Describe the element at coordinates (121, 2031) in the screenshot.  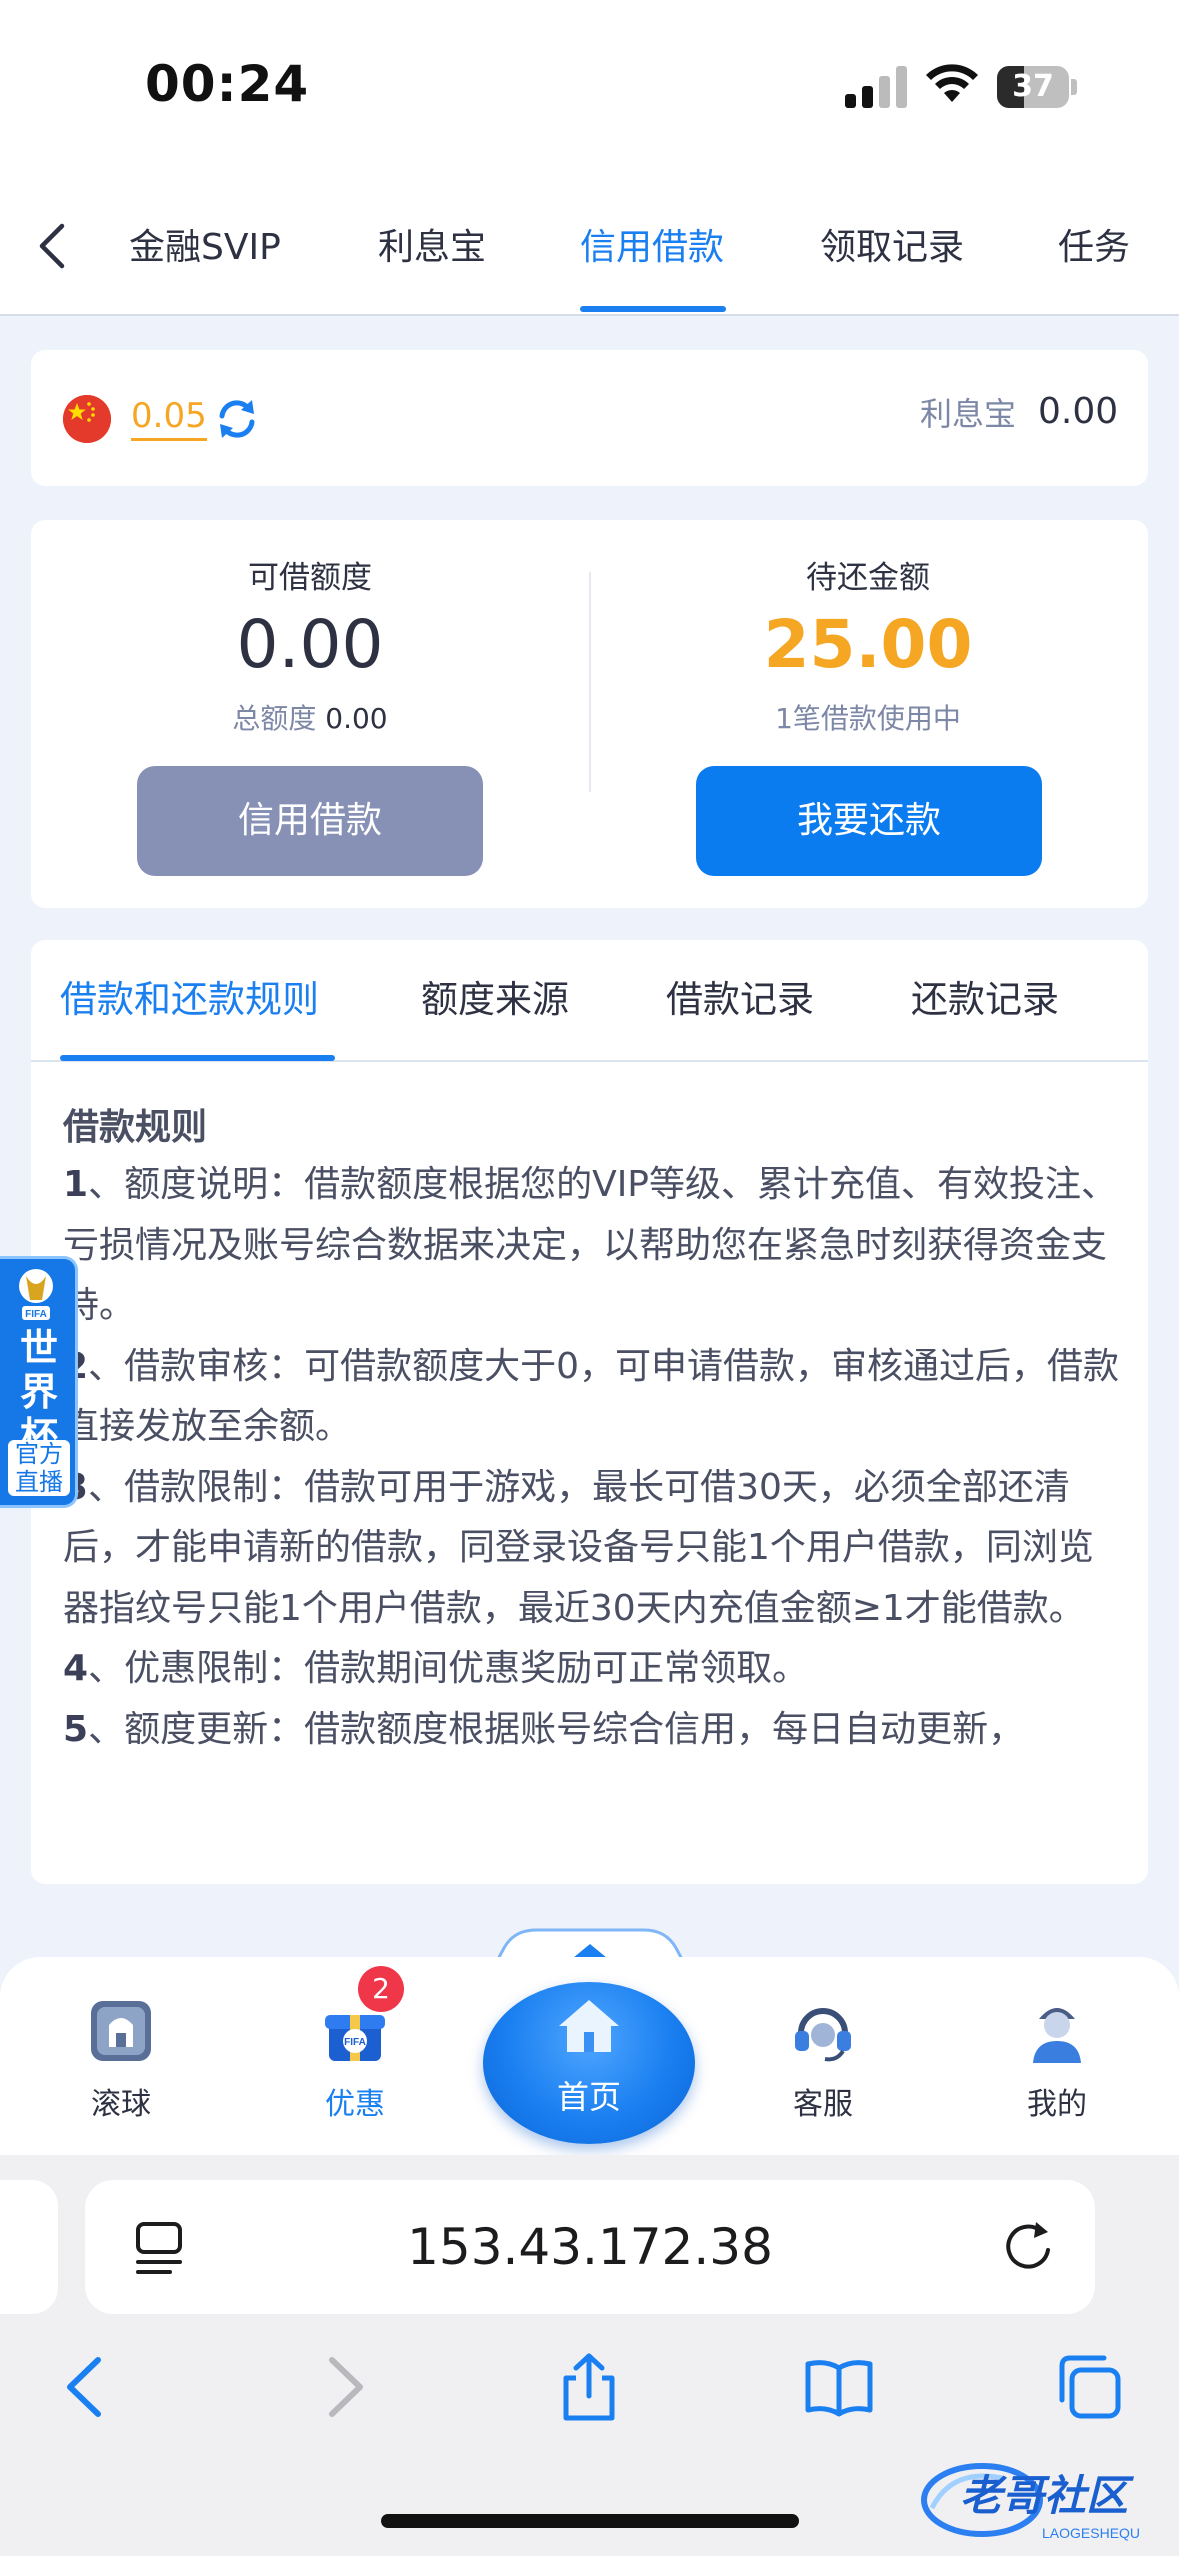
I see `live-ball-icon` at that location.